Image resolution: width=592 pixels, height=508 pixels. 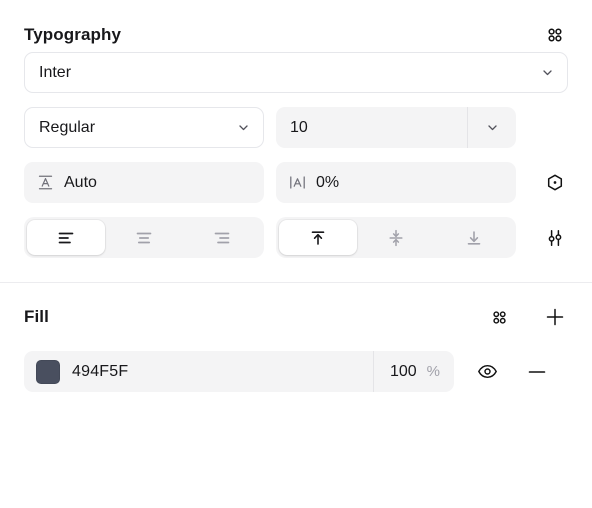 I want to click on typography-header-actions, so click(x=555, y=35).